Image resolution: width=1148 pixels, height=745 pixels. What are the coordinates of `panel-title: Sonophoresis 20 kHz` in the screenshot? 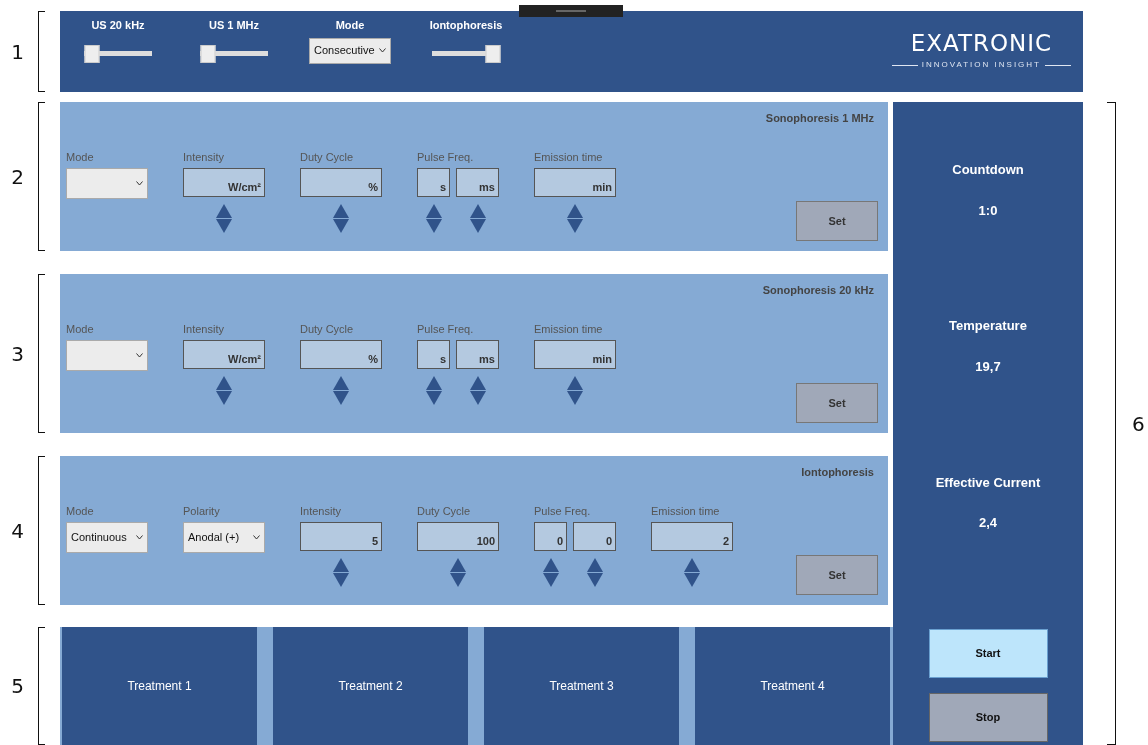 It's located at (818, 290).